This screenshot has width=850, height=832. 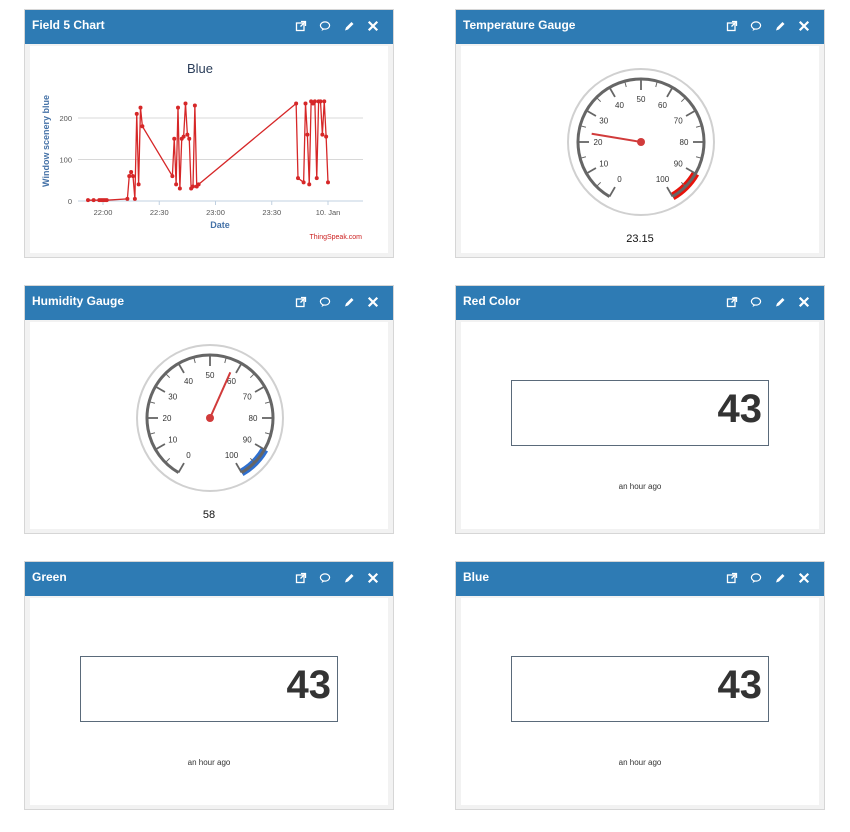 I want to click on widget-header: Blue, so click(x=640, y=579).